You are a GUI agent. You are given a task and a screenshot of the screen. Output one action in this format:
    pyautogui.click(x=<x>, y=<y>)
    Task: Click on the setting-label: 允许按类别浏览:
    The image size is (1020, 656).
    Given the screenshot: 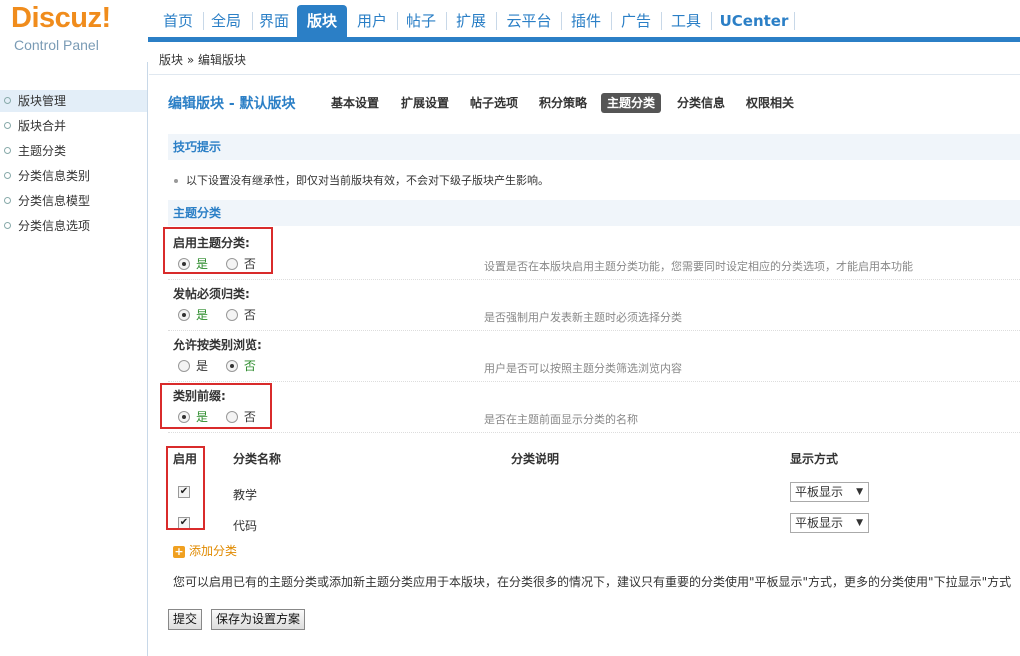 What is the action you would take?
    pyautogui.click(x=217, y=345)
    